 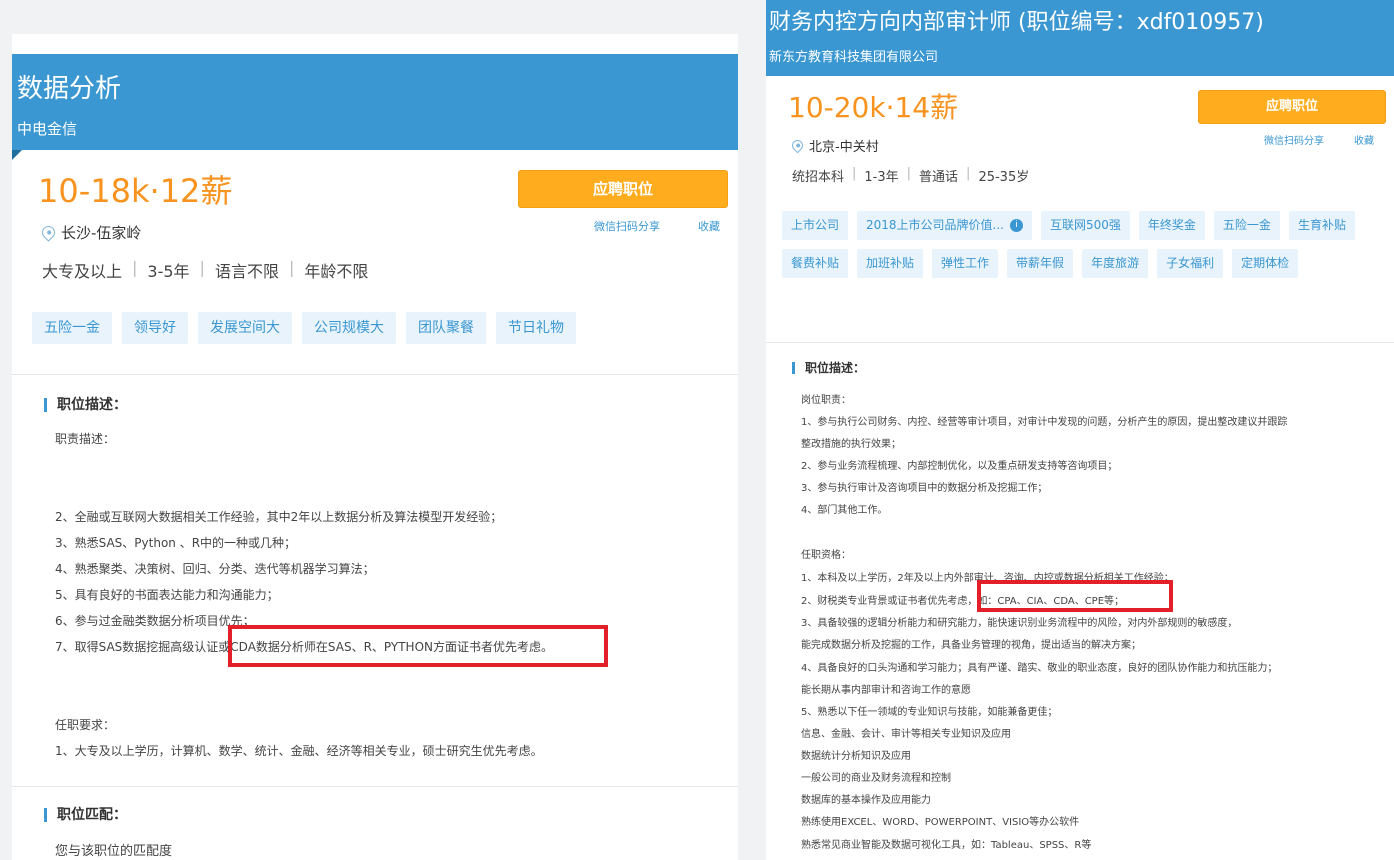 I want to click on location-text: 长沙-伍家岭, so click(x=101, y=233).